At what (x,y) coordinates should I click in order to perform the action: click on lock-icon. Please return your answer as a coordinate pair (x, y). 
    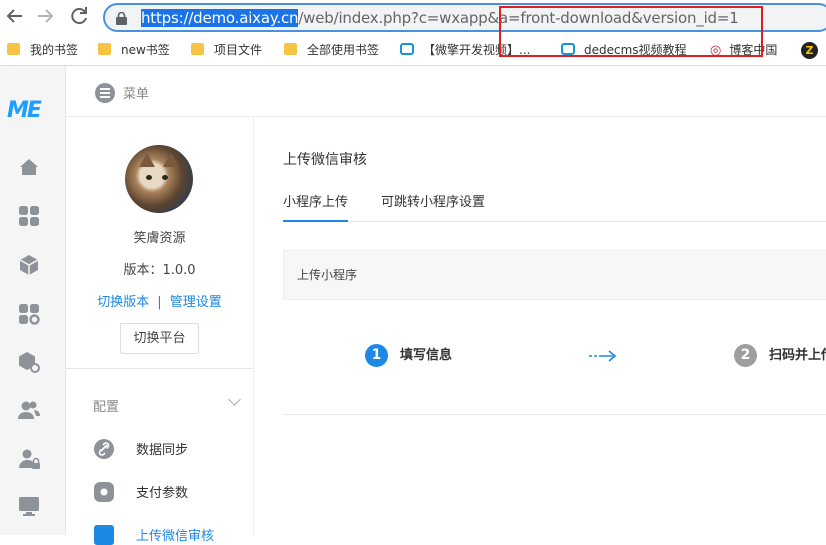
    Looking at the image, I should click on (121, 18).